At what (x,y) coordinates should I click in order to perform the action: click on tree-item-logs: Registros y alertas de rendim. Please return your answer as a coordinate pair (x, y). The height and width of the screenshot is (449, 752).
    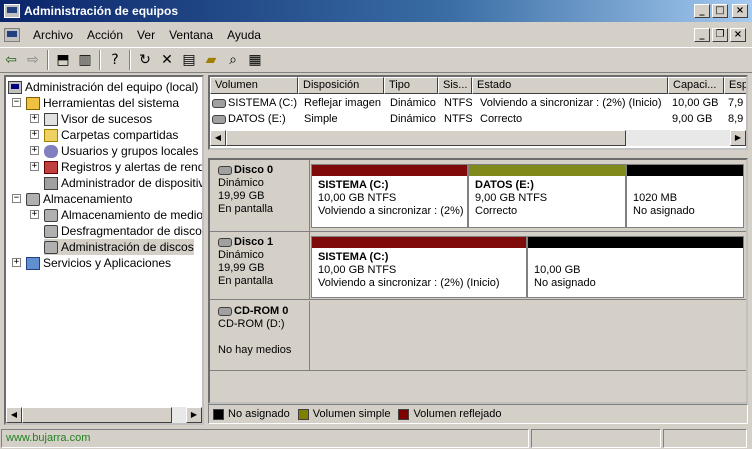
    Looking at the image, I should click on (123, 167).